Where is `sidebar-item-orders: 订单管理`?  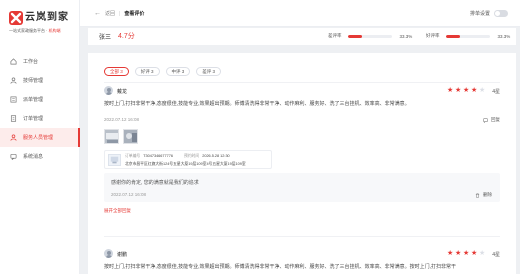 sidebar-item-orders: 订单管理 is located at coordinates (40, 118).